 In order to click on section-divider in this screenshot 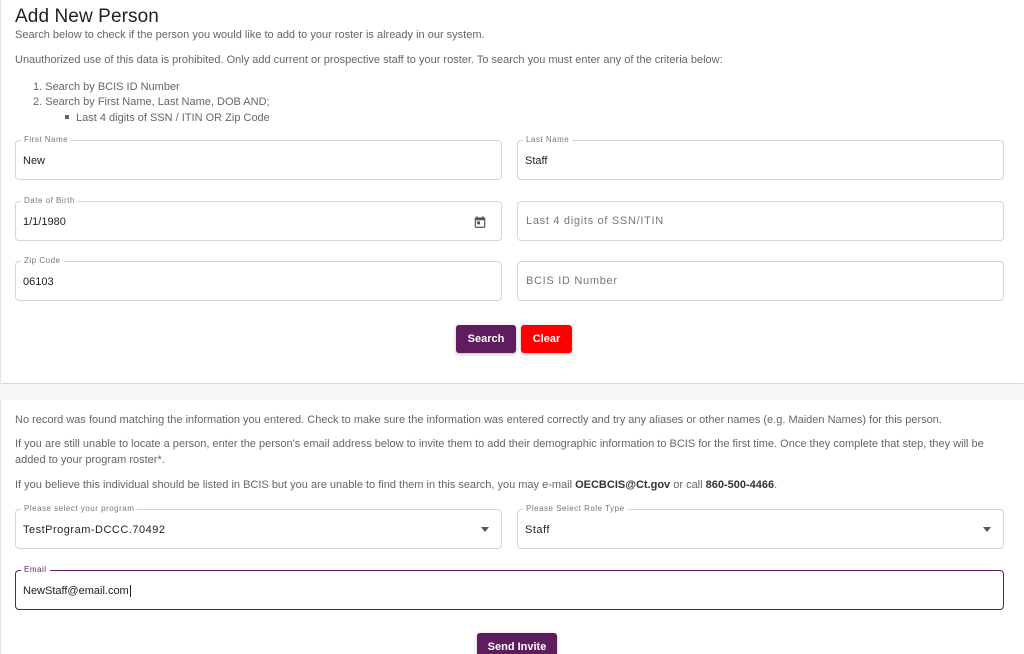, I will do `click(512, 392)`.